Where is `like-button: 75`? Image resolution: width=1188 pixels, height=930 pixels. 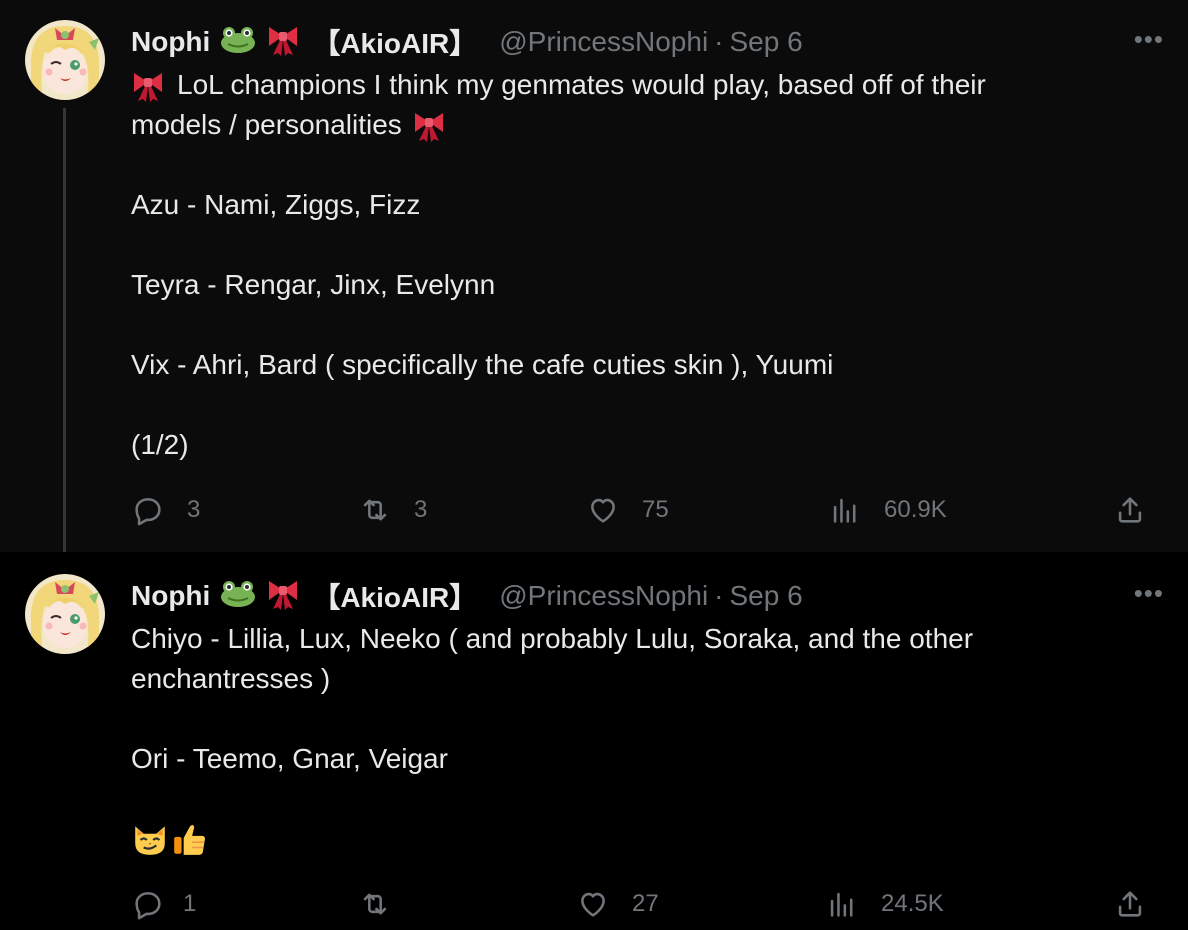
like-button: 75 is located at coordinates (627, 510).